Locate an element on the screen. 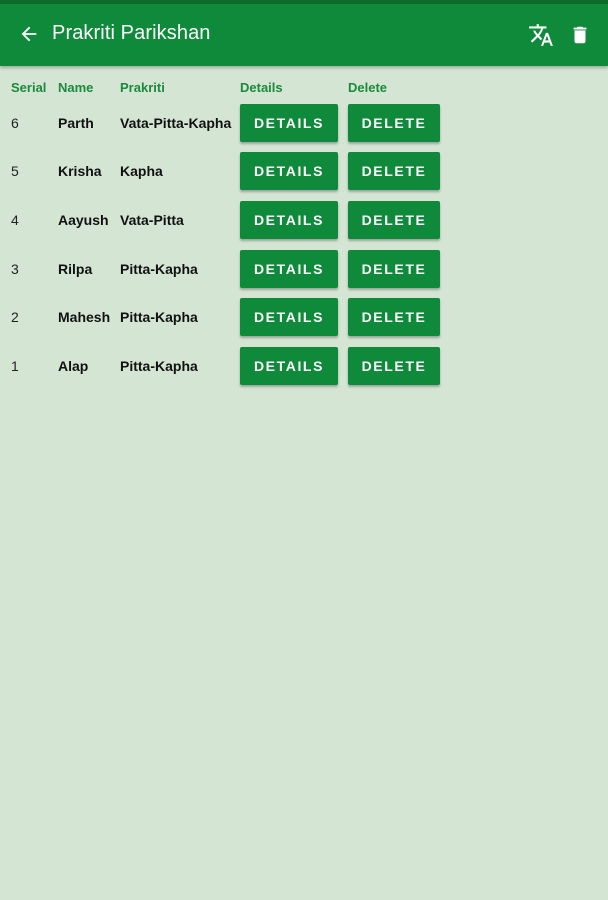 The width and height of the screenshot is (608, 900). row-prakriti: Kapha is located at coordinates (141, 171).